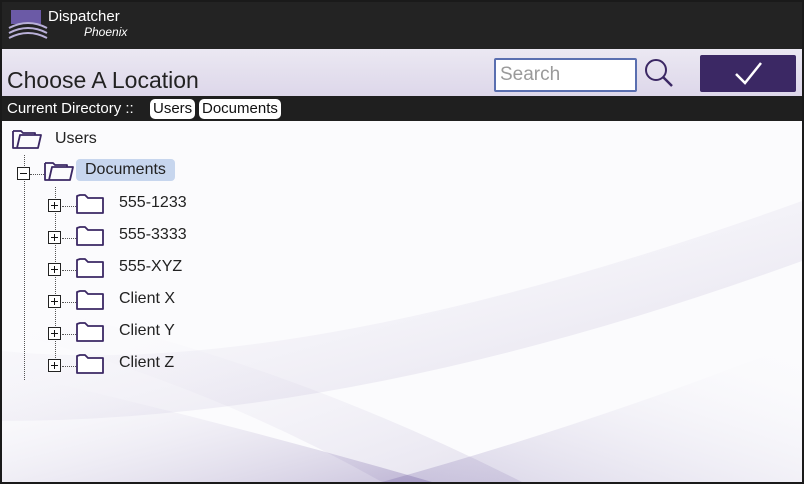  What do you see at coordinates (151, 266) in the screenshot?
I see `tree-node-label: 555-XYZ` at bounding box center [151, 266].